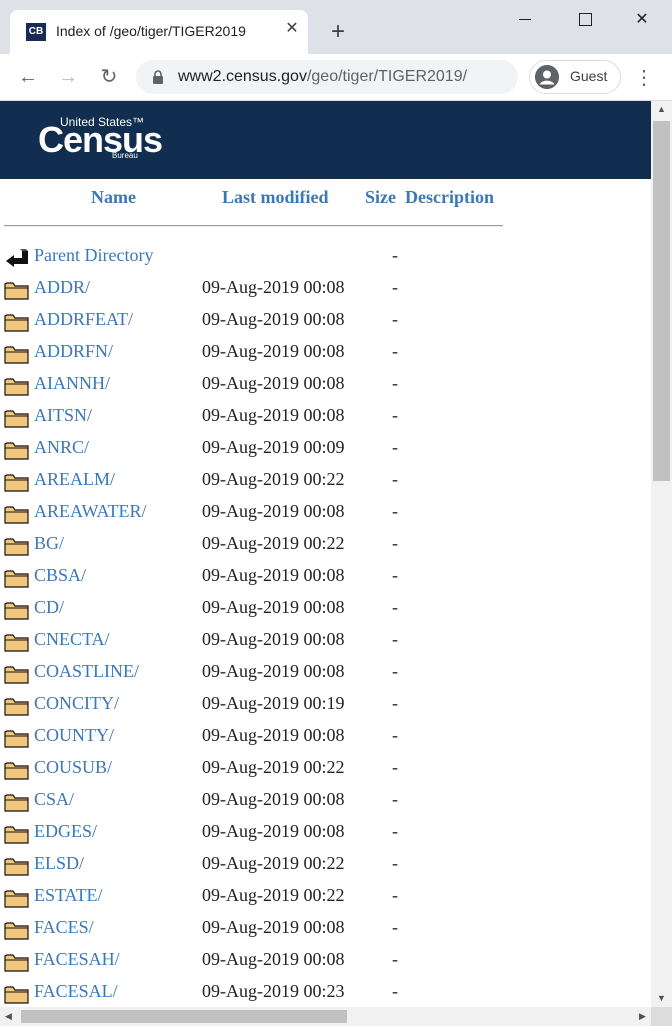  Describe the element at coordinates (113, 197) in the screenshot. I see `column-header-name: Name` at that location.